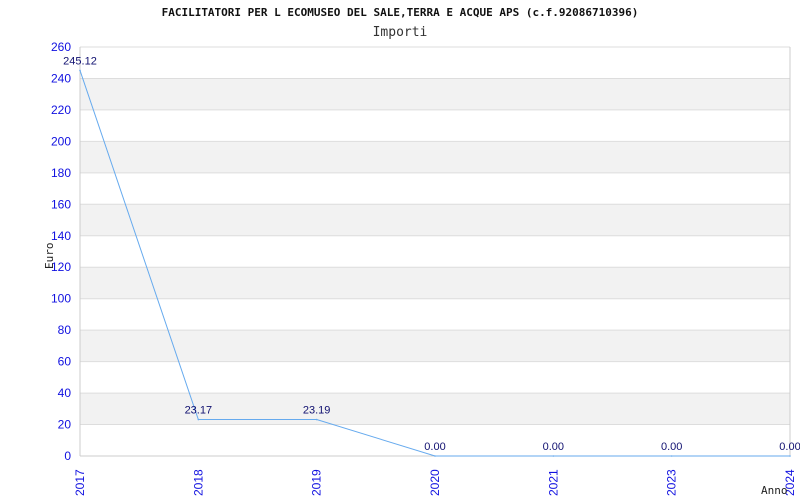  What do you see at coordinates (317, 482) in the screenshot?
I see `x-tick-label: 2019` at bounding box center [317, 482].